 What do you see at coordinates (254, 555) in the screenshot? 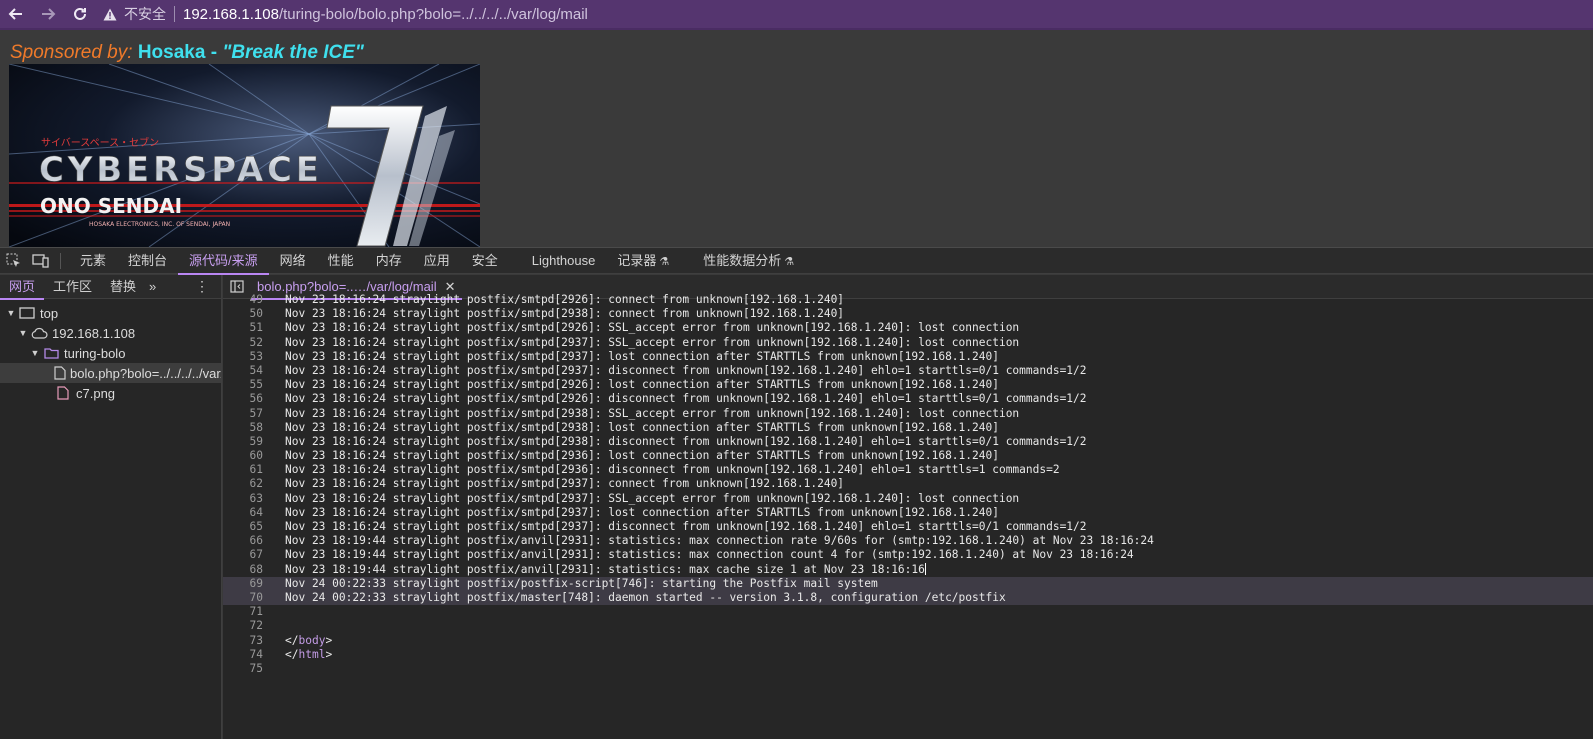
I see `line-number: 67` at bounding box center [254, 555].